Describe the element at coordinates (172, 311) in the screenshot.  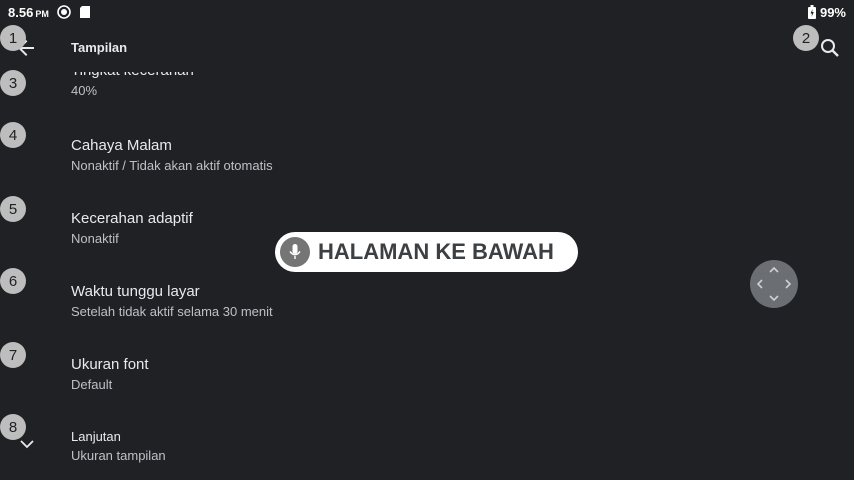
I see `setting-subtitle: Setelah tidak aktif selama 30 menit` at that location.